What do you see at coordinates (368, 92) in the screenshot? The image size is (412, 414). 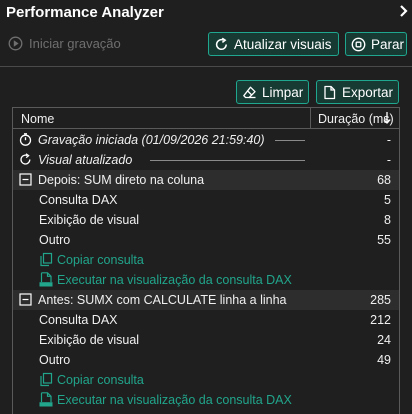 I see `export-label: Exportar` at bounding box center [368, 92].